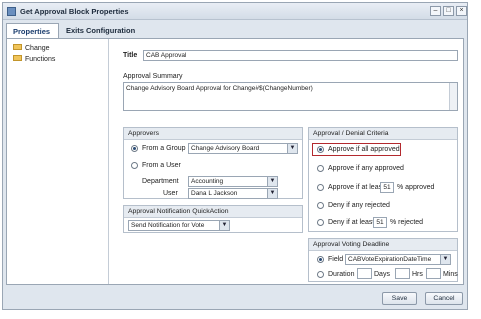 This screenshot has height=319, width=481. What do you see at coordinates (435, 11) in the screenshot?
I see `minimize-icon: –` at bounding box center [435, 11].